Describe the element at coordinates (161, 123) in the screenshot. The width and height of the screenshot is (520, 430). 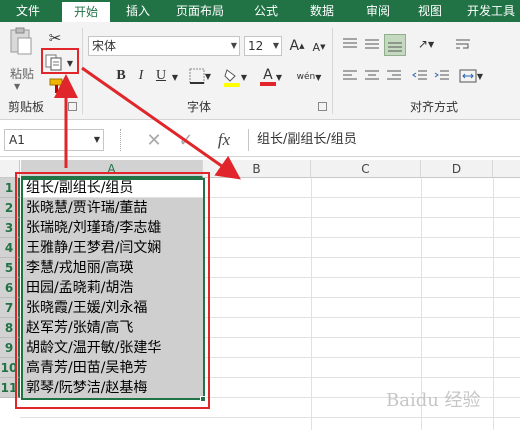
I see `annotation-arrow-right` at that location.